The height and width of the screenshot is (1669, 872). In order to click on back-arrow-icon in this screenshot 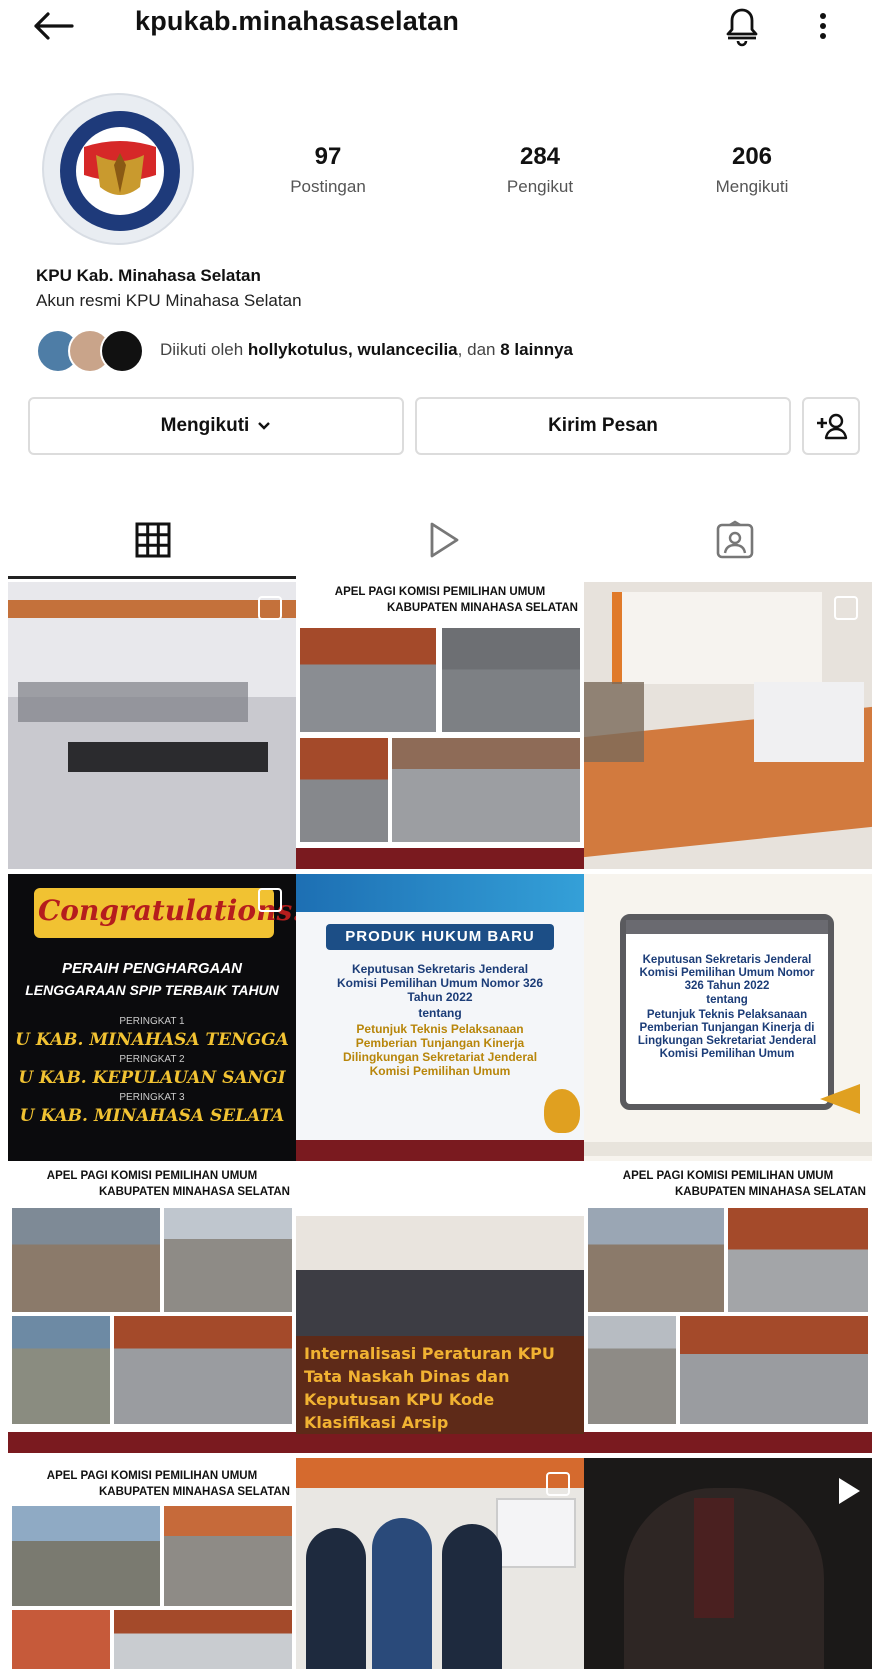, I will do `click(56, 26)`.